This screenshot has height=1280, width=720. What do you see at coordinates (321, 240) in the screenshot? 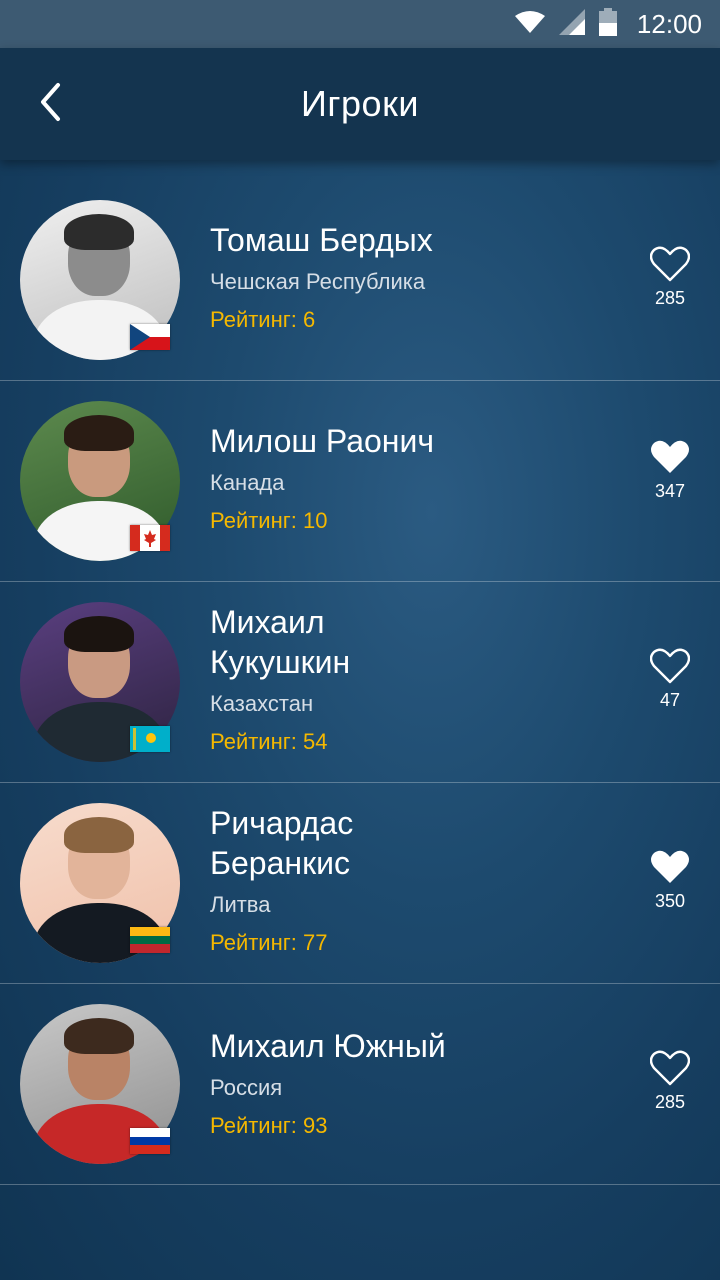
I see `player-name: Томаш Бердых` at bounding box center [321, 240].